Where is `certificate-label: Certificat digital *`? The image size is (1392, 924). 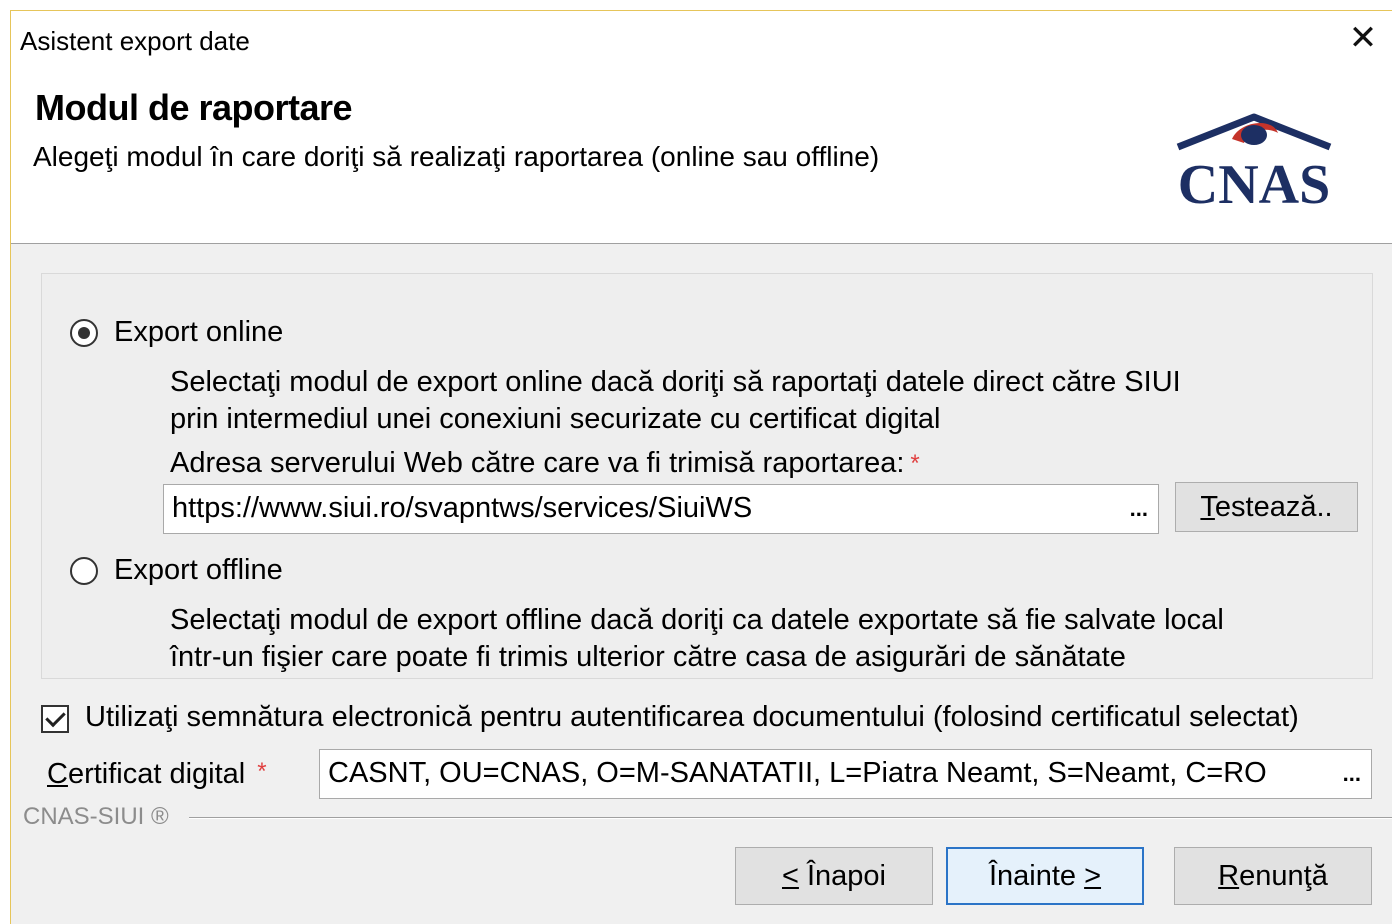 certificate-label: Certificat digital * is located at coordinates (157, 774).